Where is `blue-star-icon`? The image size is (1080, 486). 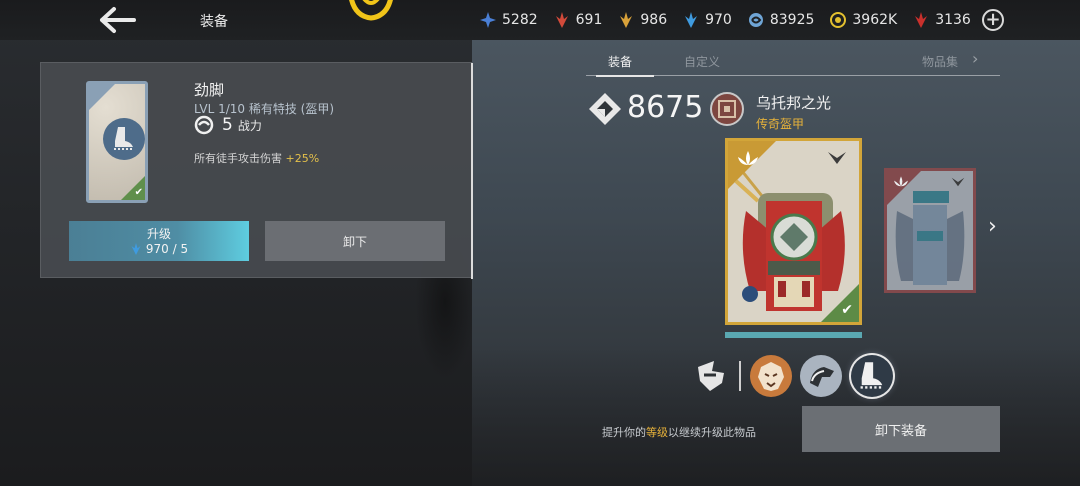
blue-star-icon is located at coordinates (488, 20).